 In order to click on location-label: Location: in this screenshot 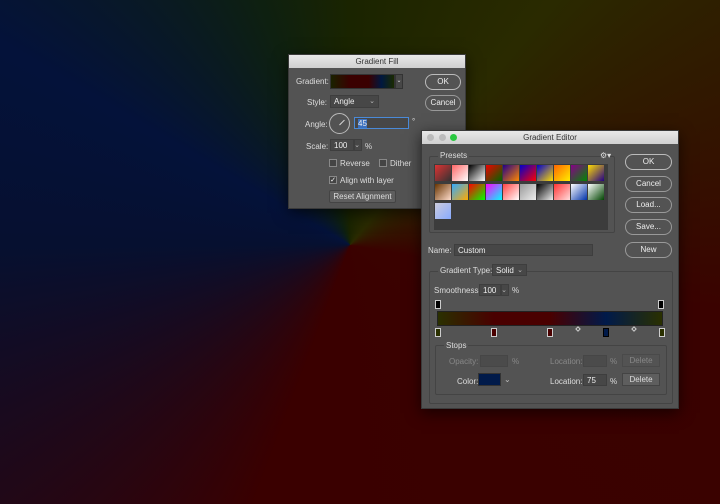, I will do `click(566, 381)`.